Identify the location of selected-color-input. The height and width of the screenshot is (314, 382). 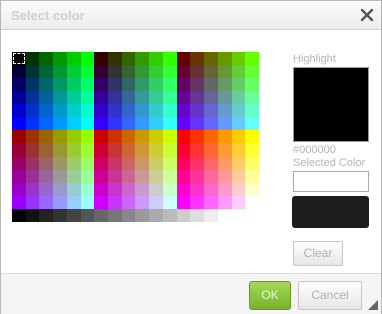
(331, 181).